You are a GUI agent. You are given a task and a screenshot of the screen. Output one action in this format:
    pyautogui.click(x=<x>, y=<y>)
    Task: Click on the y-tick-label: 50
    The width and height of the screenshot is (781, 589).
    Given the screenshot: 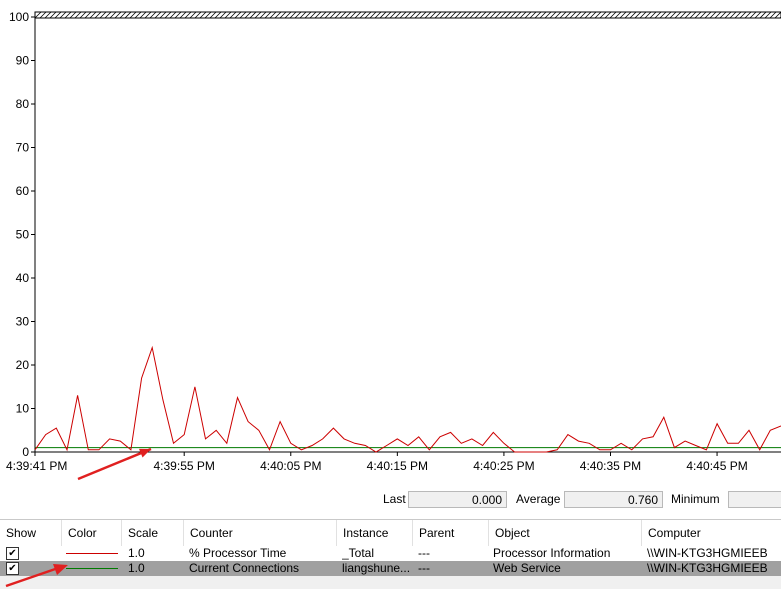 What is the action you would take?
    pyautogui.click(x=23, y=235)
    